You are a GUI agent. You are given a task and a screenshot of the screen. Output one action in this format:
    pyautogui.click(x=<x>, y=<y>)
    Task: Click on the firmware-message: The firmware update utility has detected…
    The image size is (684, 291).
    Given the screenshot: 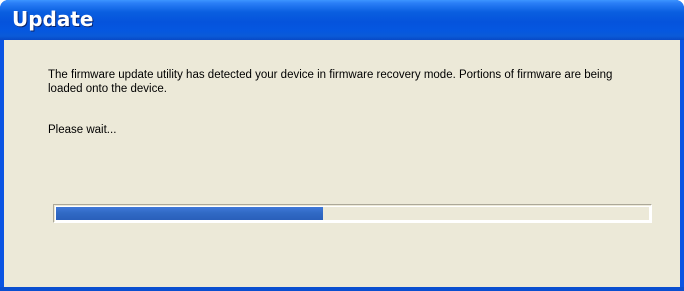 What is the action you would take?
    pyautogui.click(x=330, y=82)
    